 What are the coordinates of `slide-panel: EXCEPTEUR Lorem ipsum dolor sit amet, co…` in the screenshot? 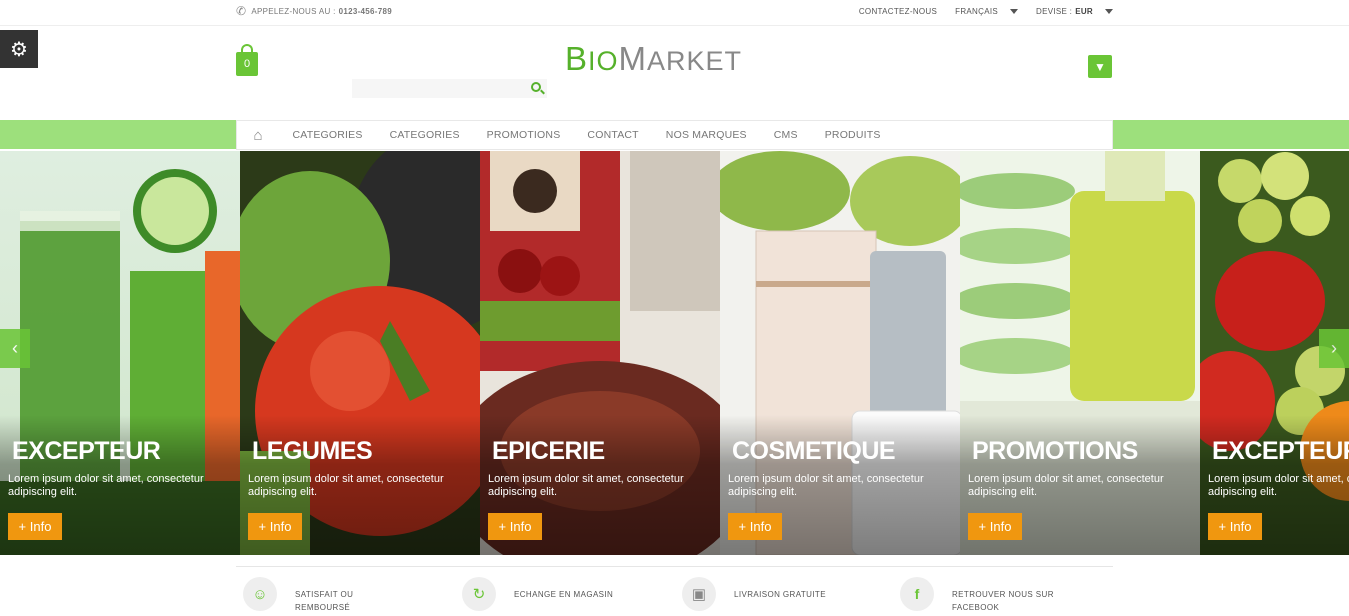 It's located at (120, 353).